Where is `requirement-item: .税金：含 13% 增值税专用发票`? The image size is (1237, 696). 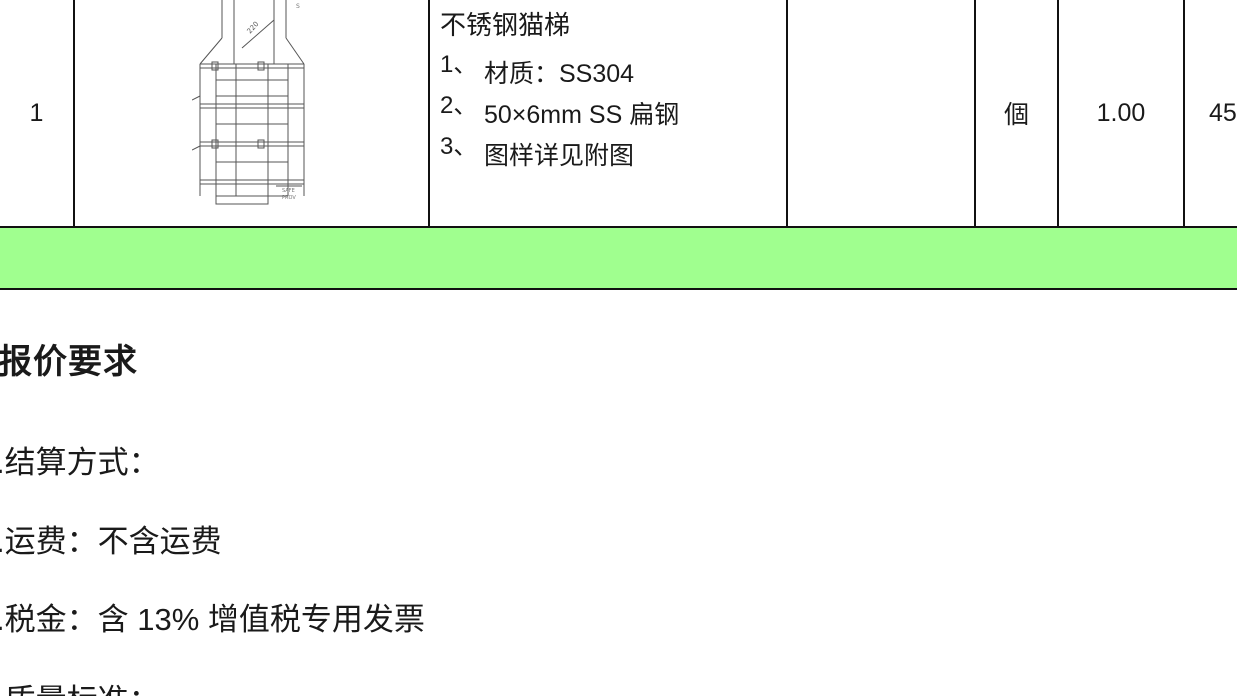 requirement-item: .税金：含 13% 增值税专用发票 is located at coordinates (212, 619).